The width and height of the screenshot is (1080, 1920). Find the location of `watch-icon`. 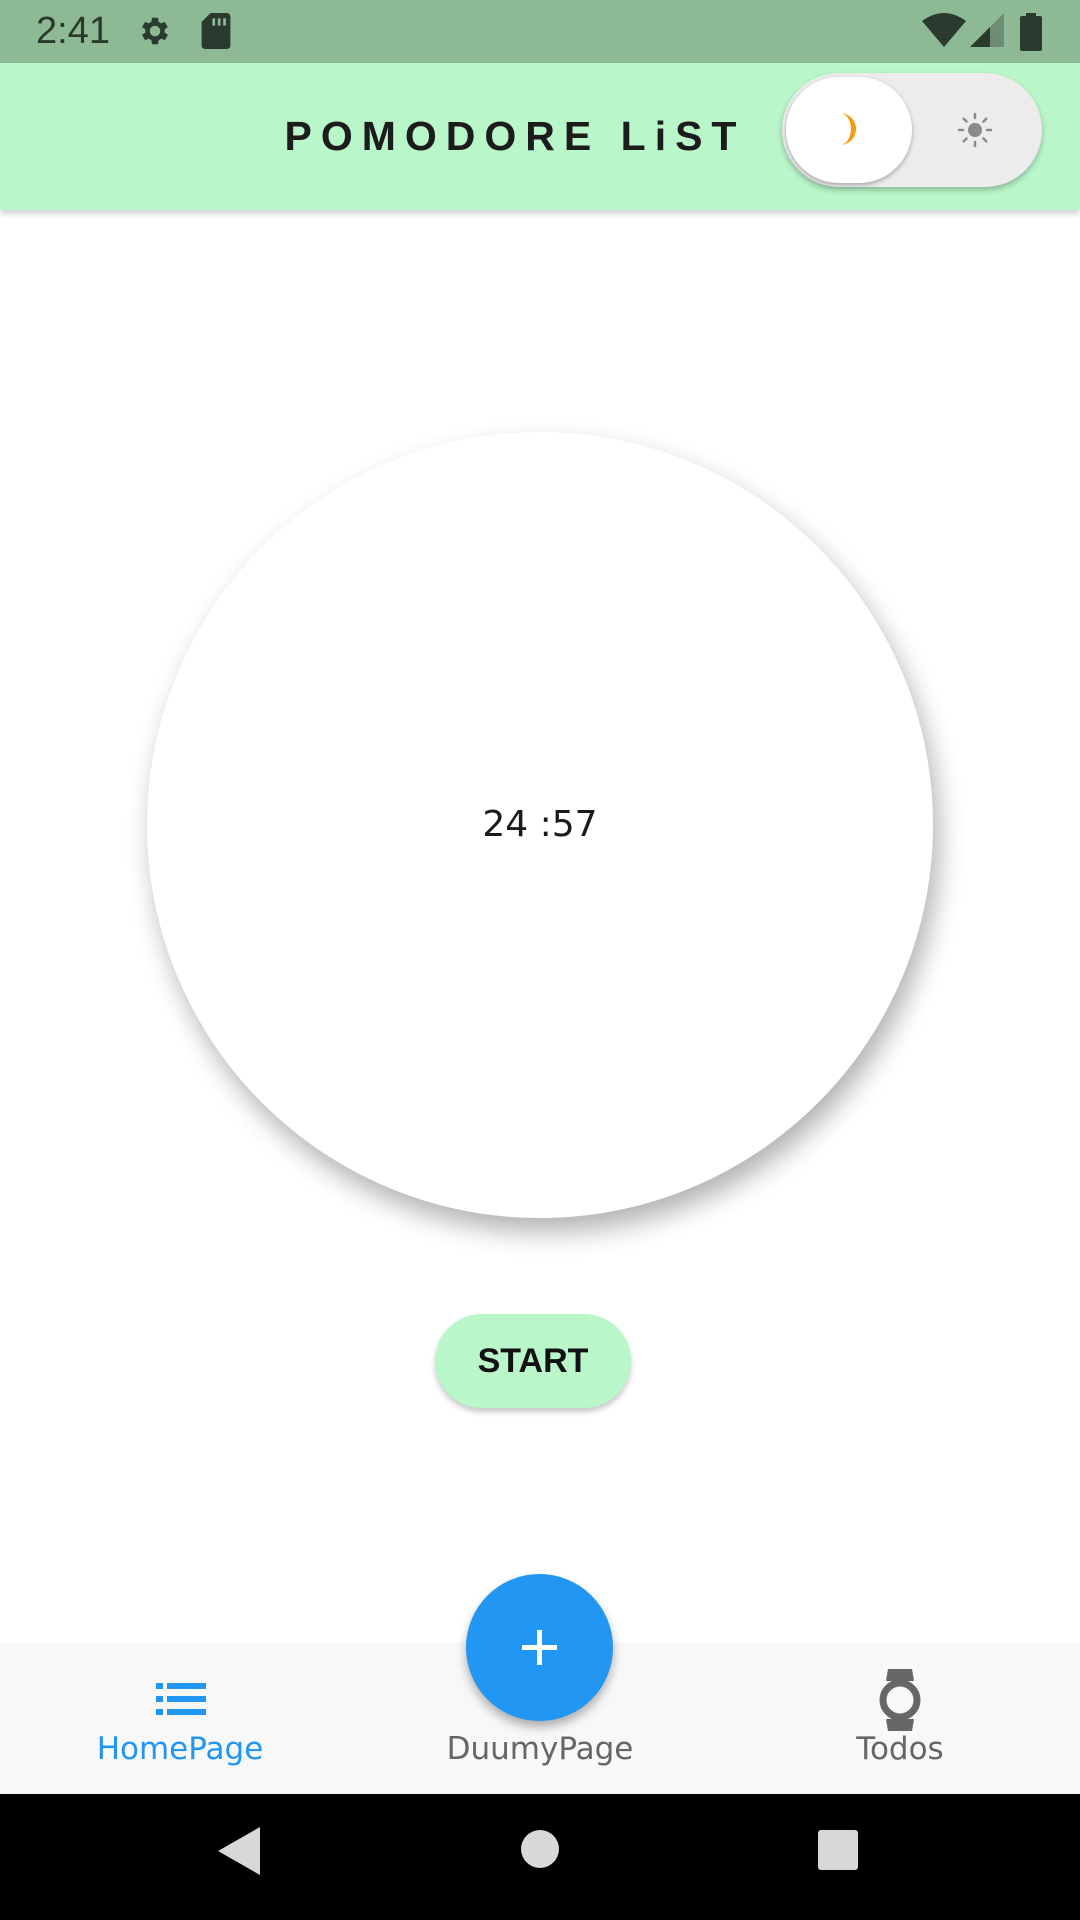

watch-icon is located at coordinates (900, 1702).